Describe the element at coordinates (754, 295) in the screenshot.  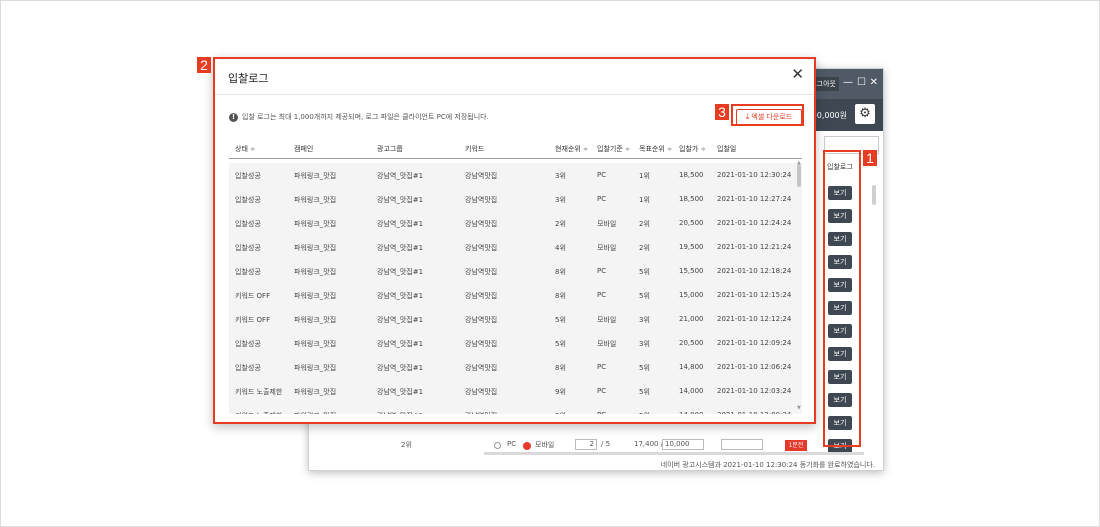
I see `table-cell: 2021-01-10 12:15:24` at that location.